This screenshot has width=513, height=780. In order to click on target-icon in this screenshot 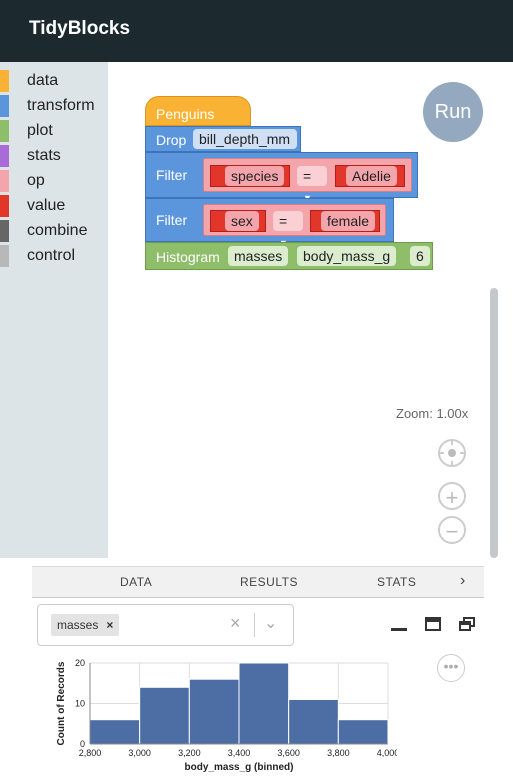, I will do `click(452, 453)`.